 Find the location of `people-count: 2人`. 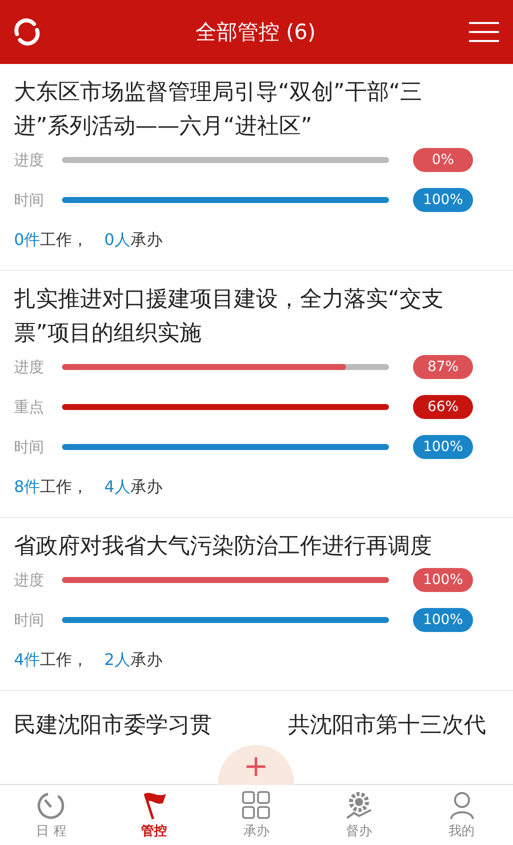

people-count: 2人 is located at coordinates (117, 660).